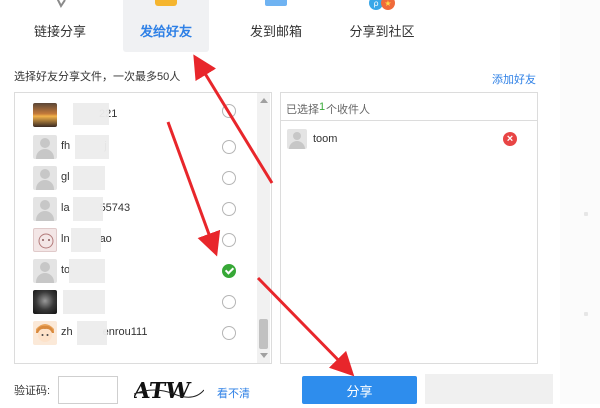  Describe the element at coordinates (165, 31) in the screenshot. I see `tab-label: 发给好友` at that location.